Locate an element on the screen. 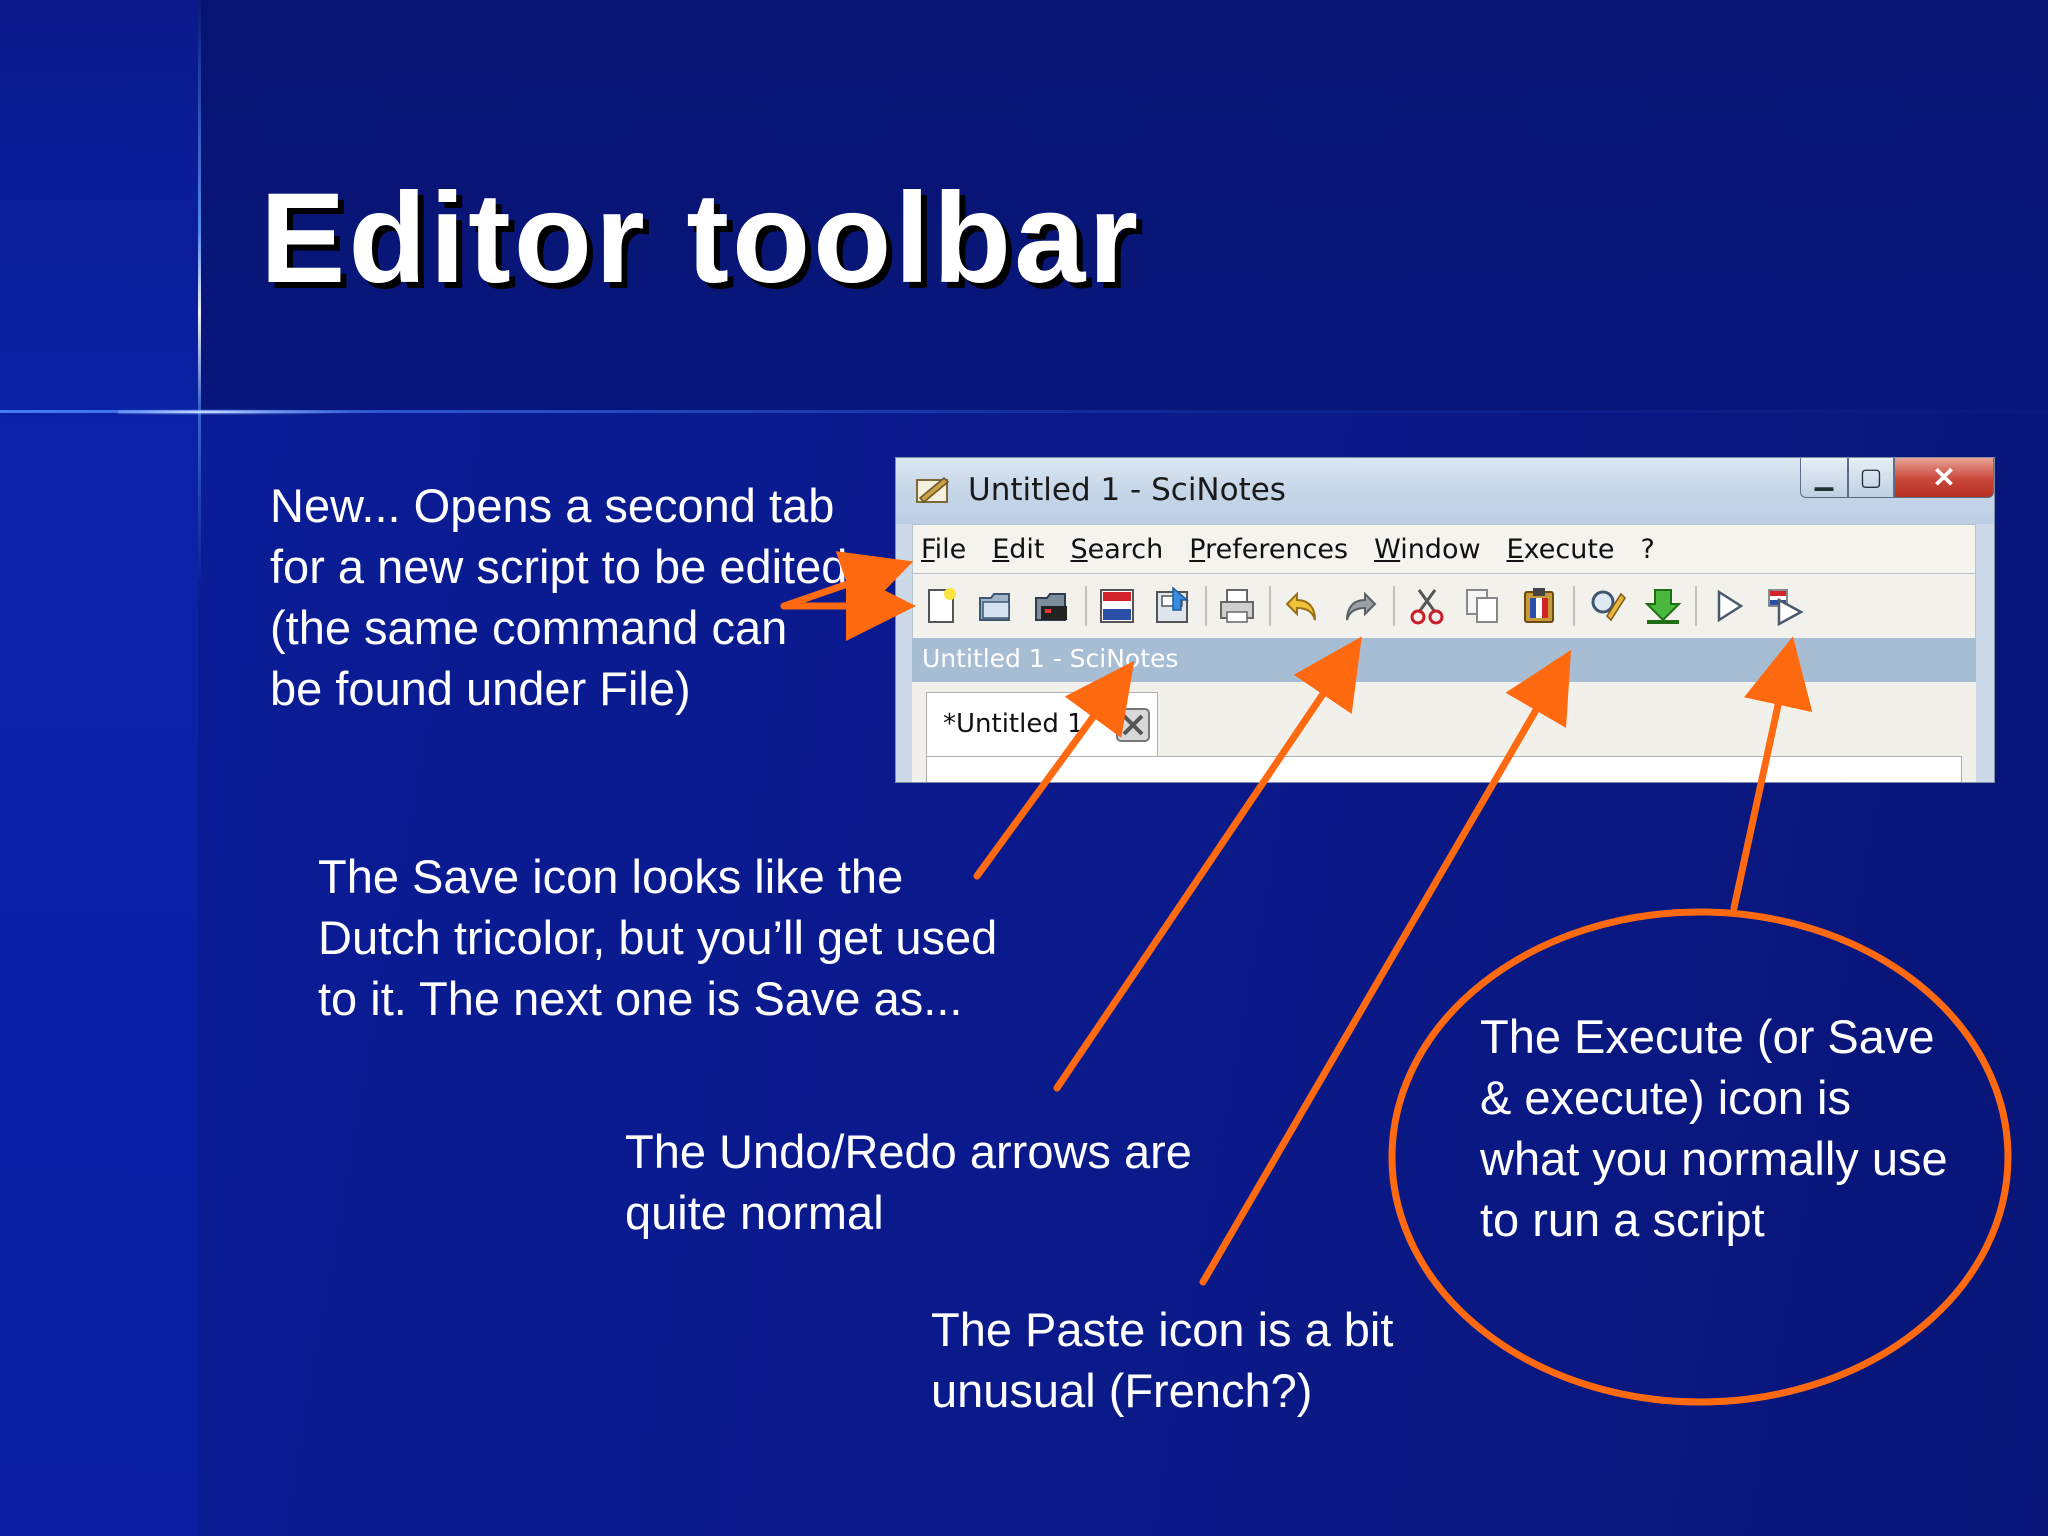 The width and height of the screenshot is (2048, 1536). maximize-button: ▢ is located at coordinates (1871, 478).